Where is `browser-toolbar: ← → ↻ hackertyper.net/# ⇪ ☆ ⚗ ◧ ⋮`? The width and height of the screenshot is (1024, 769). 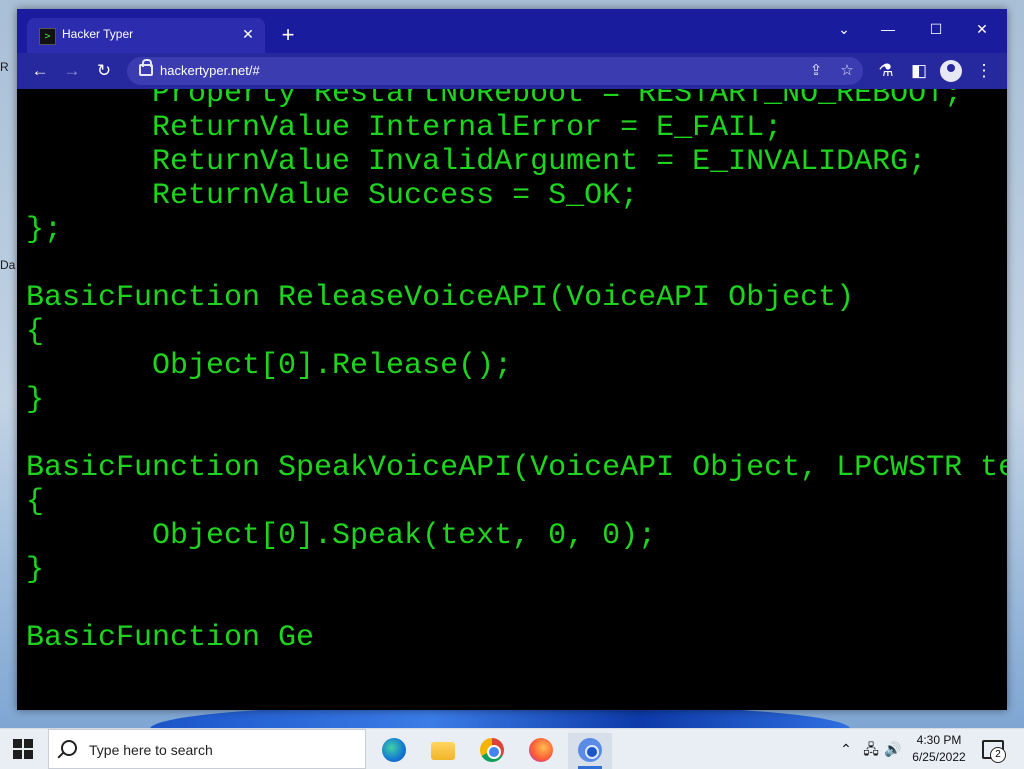 browser-toolbar: ← → ↻ hackertyper.net/# ⇪ ☆ ⚗ ◧ ⋮ is located at coordinates (512, 71).